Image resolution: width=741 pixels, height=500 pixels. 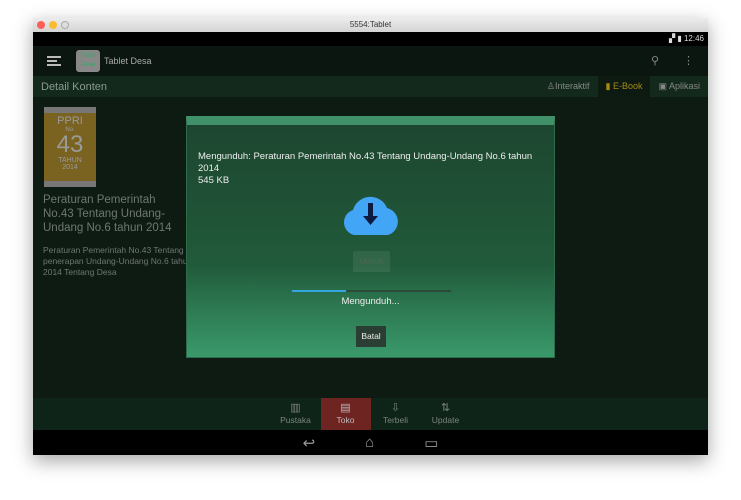 I want to click on signal-icon: ▞ ▮, so click(x=676, y=38).